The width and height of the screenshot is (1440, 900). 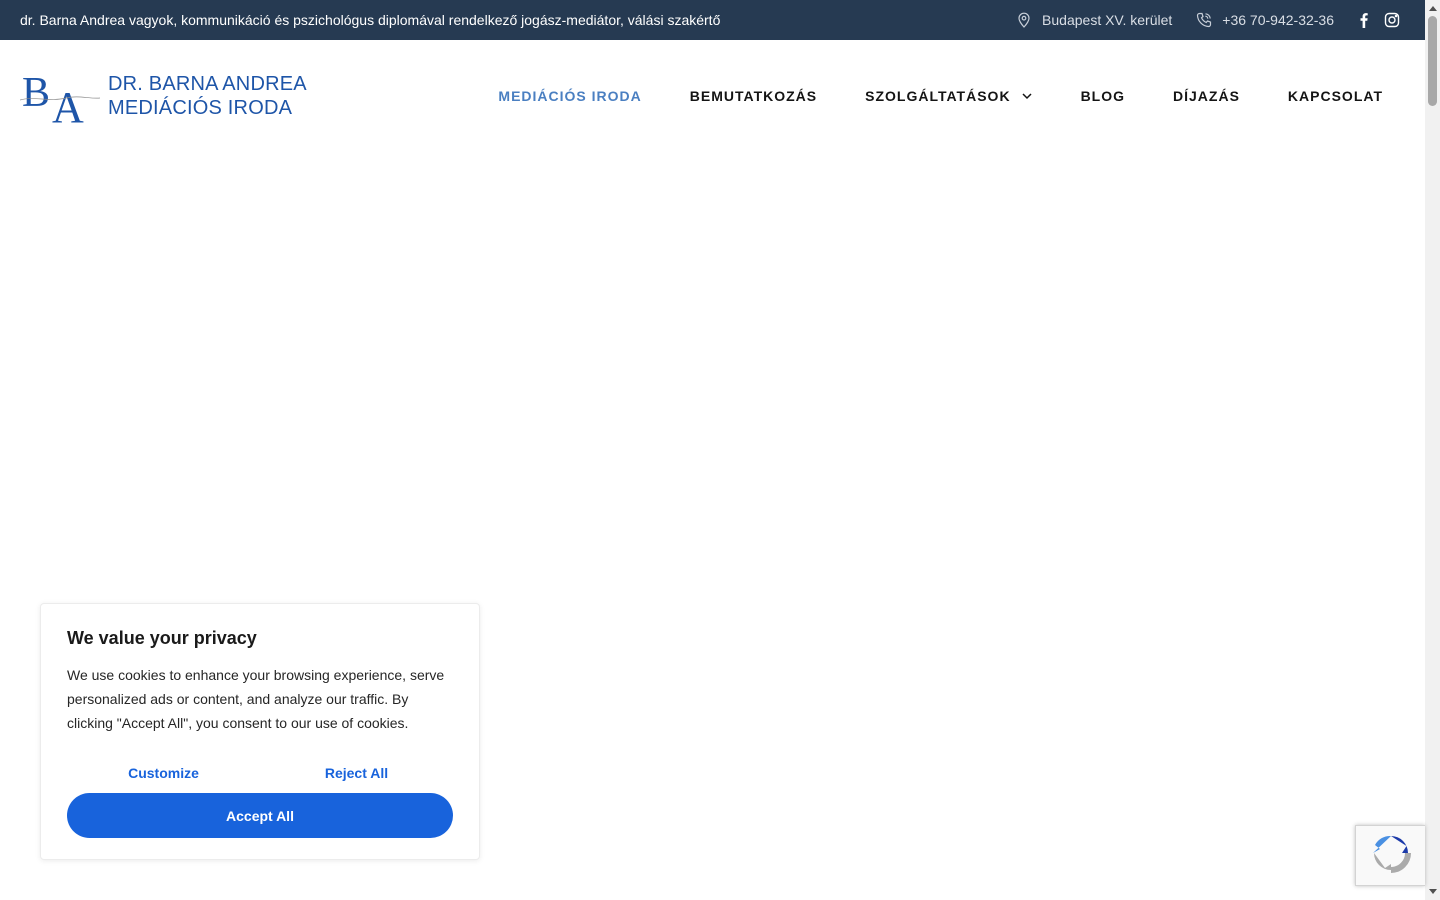 I want to click on social-links, so click(x=1378, y=20).